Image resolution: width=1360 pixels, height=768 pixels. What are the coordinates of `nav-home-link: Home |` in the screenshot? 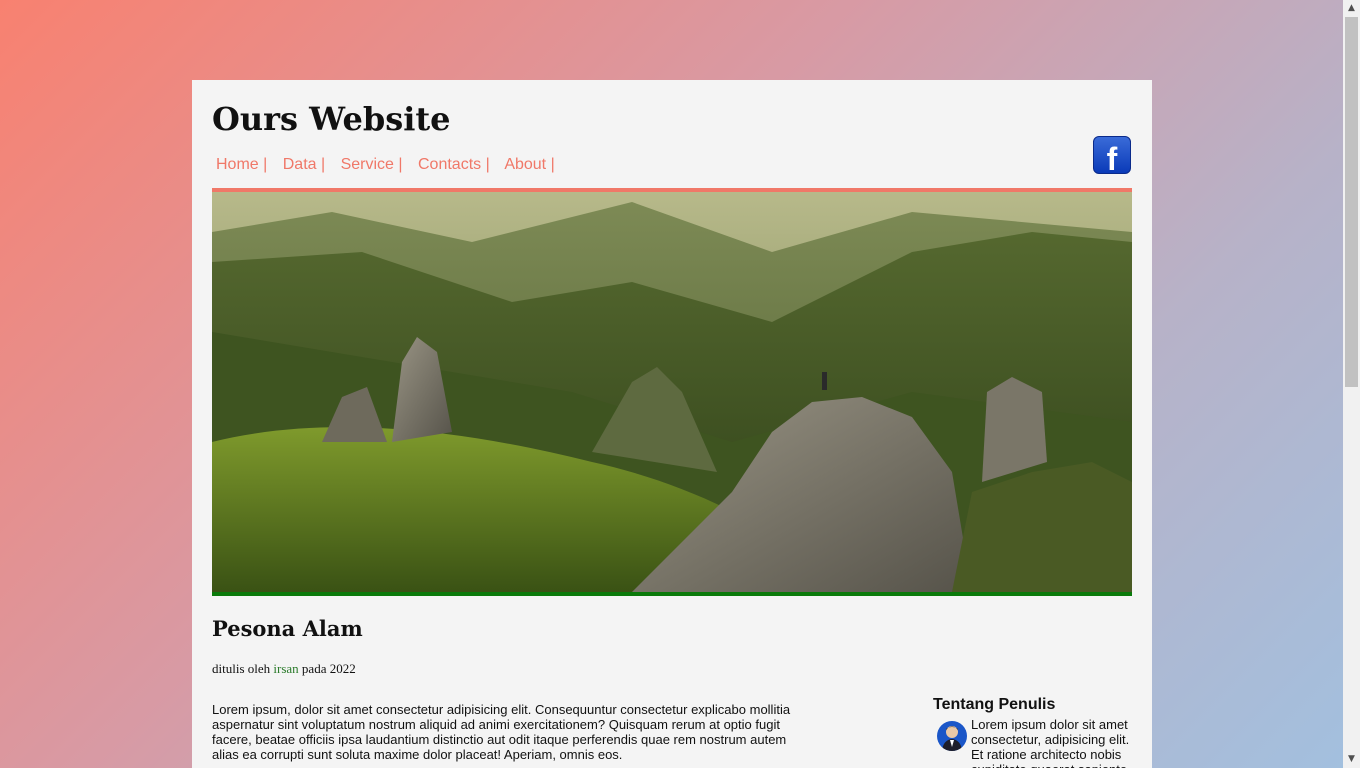 It's located at (241, 164).